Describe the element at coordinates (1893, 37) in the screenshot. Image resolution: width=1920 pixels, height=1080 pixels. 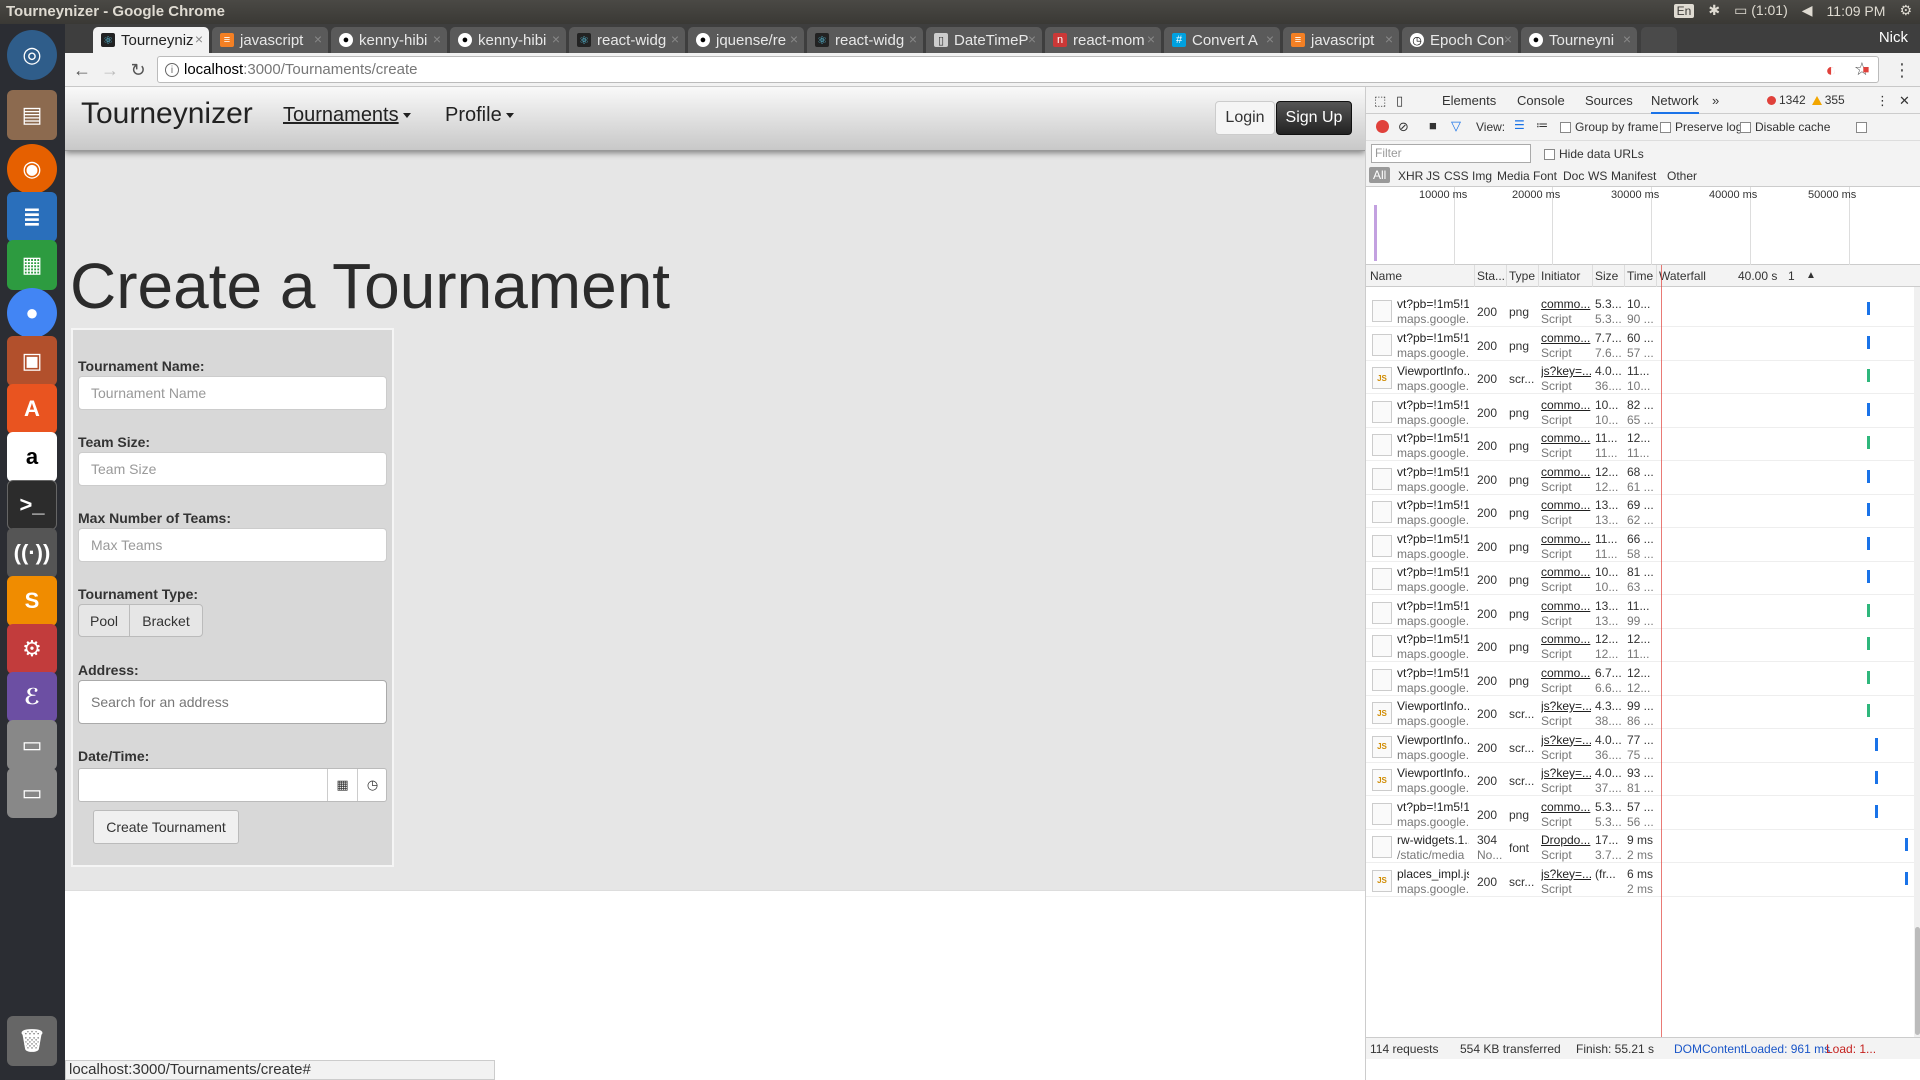
I see `chrome-profile-name: Nick` at that location.